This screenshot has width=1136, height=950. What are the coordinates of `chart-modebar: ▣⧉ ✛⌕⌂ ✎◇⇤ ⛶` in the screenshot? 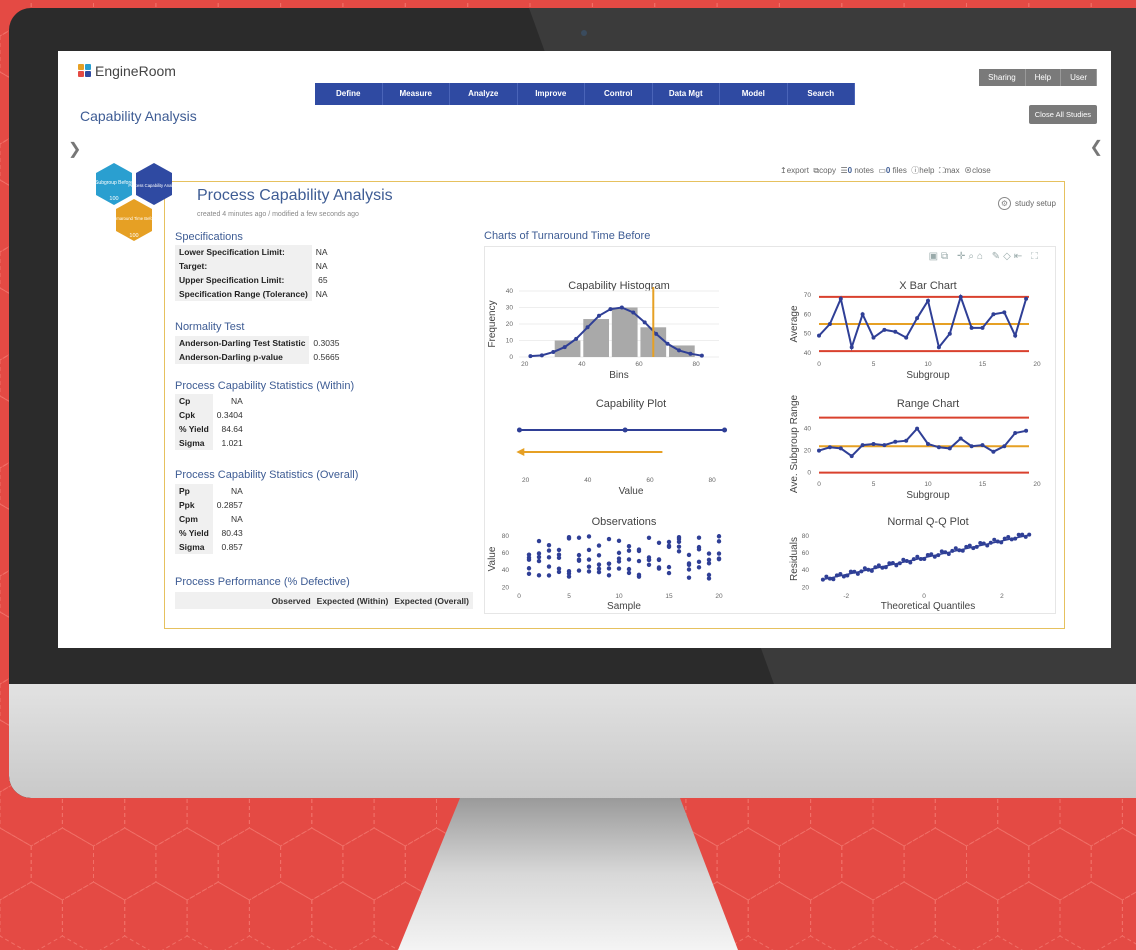 It's located at (985, 256).